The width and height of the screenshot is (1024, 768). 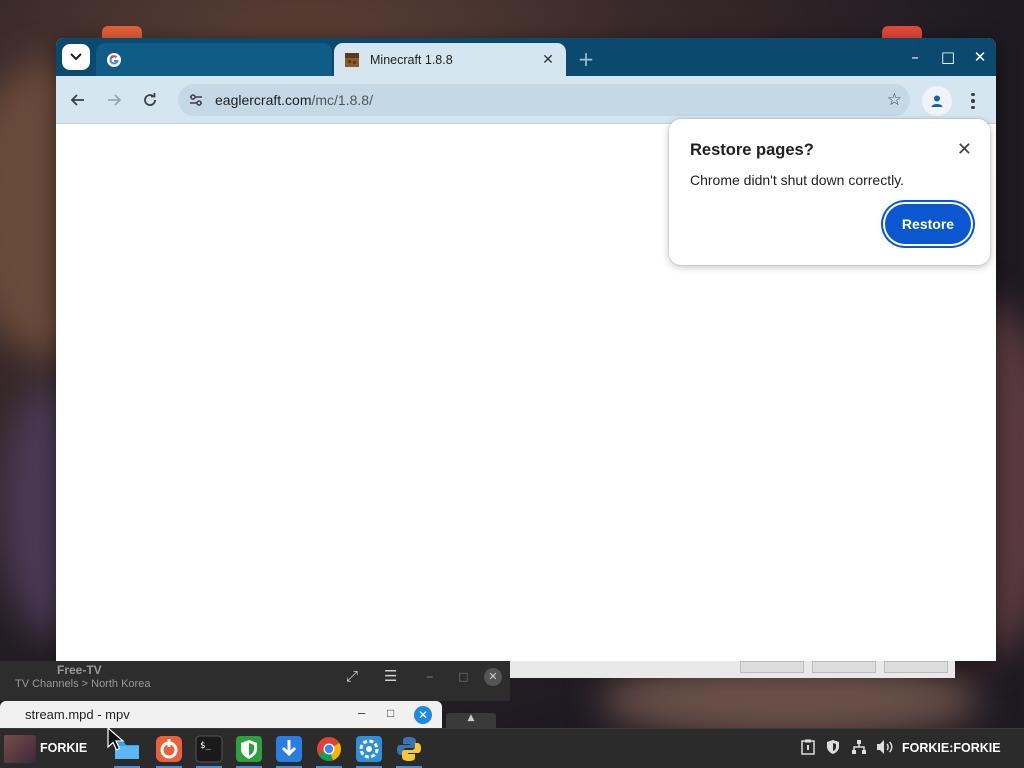 What do you see at coordinates (79, 670) in the screenshot?
I see `freetv-title: Free-TV` at bounding box center [79, 670].